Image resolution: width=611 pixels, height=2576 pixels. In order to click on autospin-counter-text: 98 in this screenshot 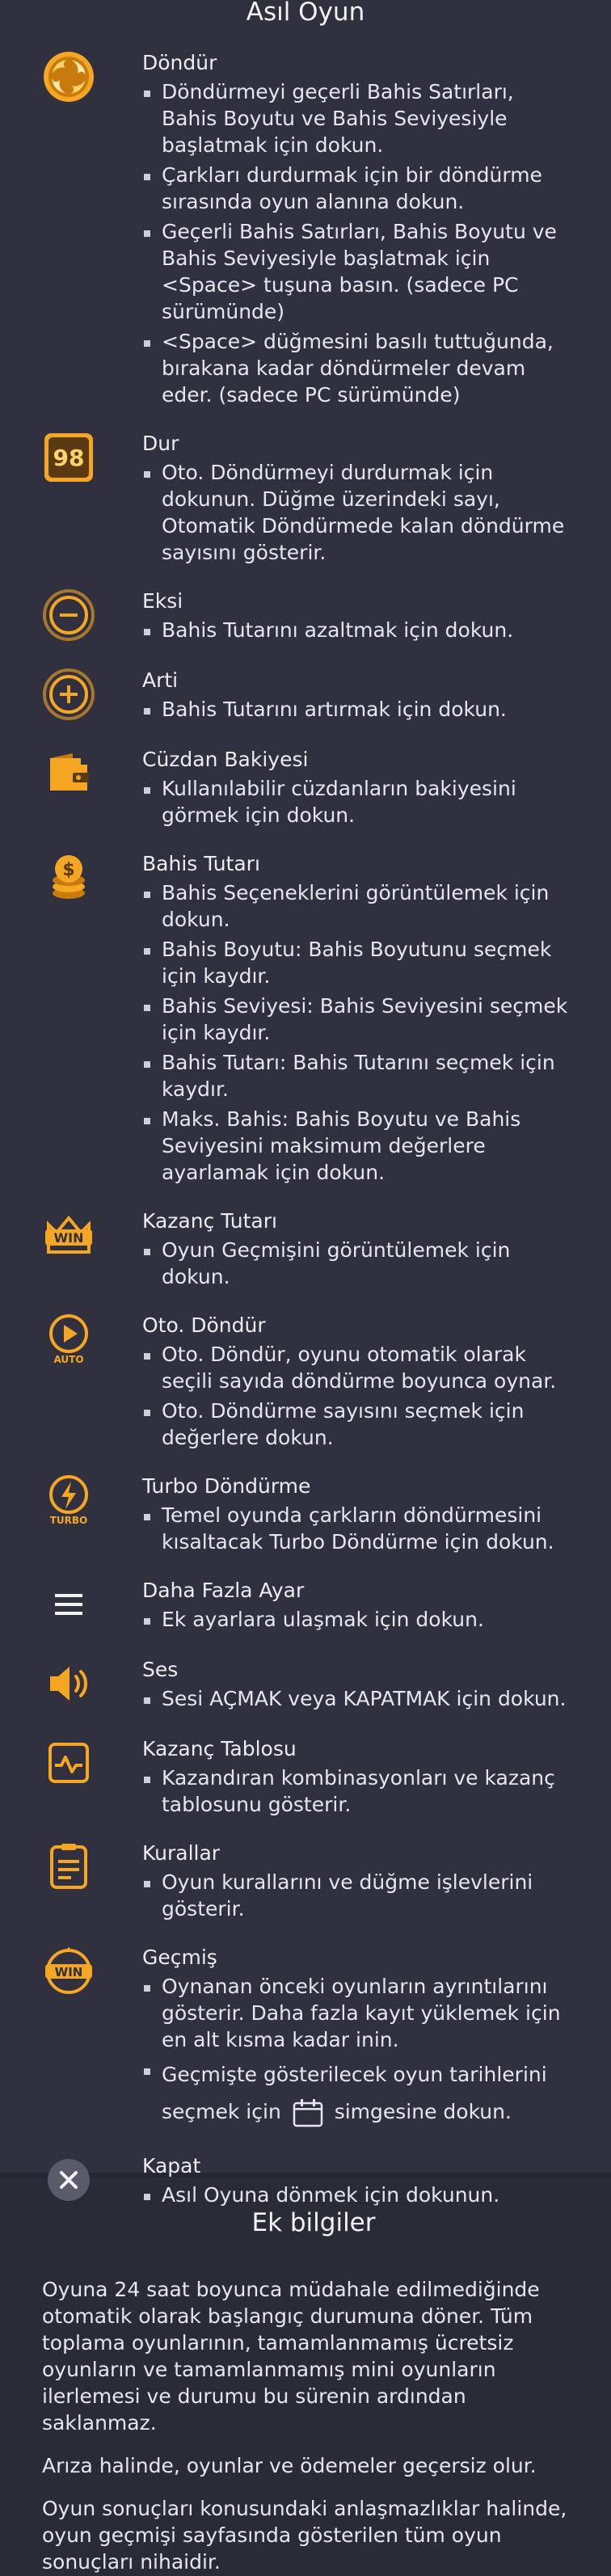, I will do `click(69, 458)`.